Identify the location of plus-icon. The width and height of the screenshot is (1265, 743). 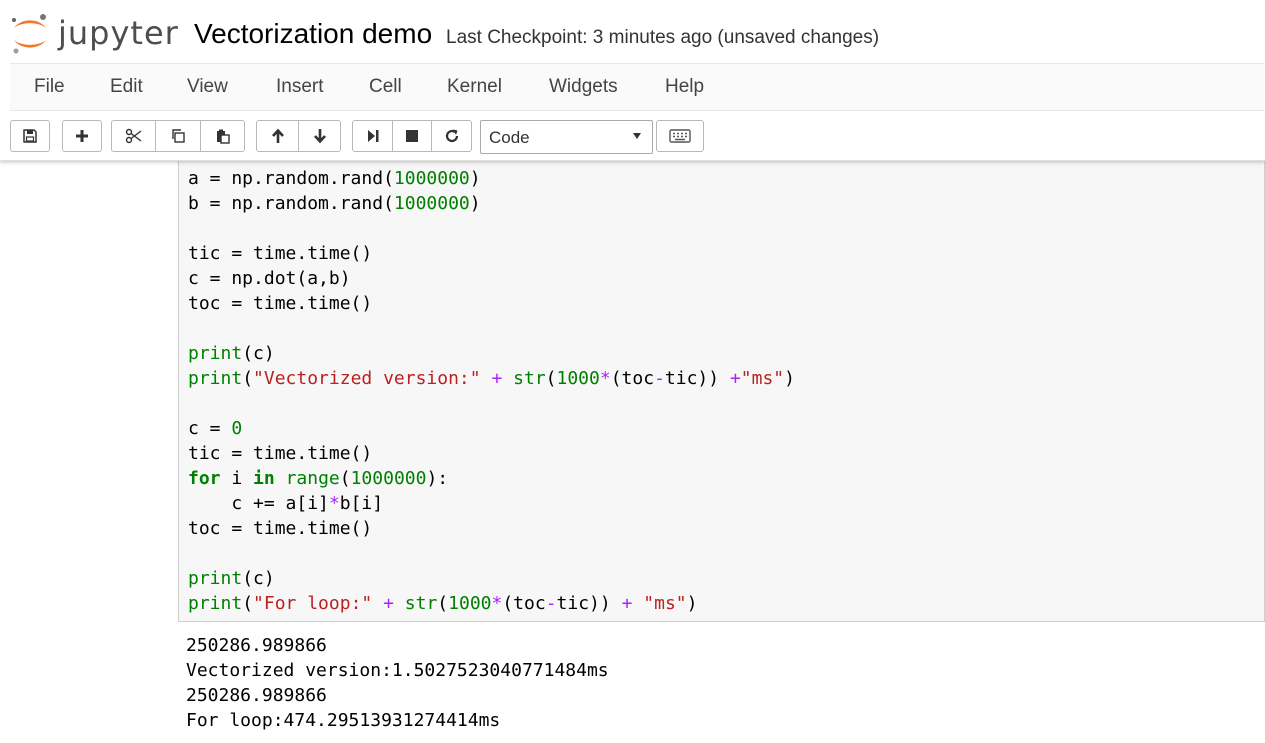
(82, 136).